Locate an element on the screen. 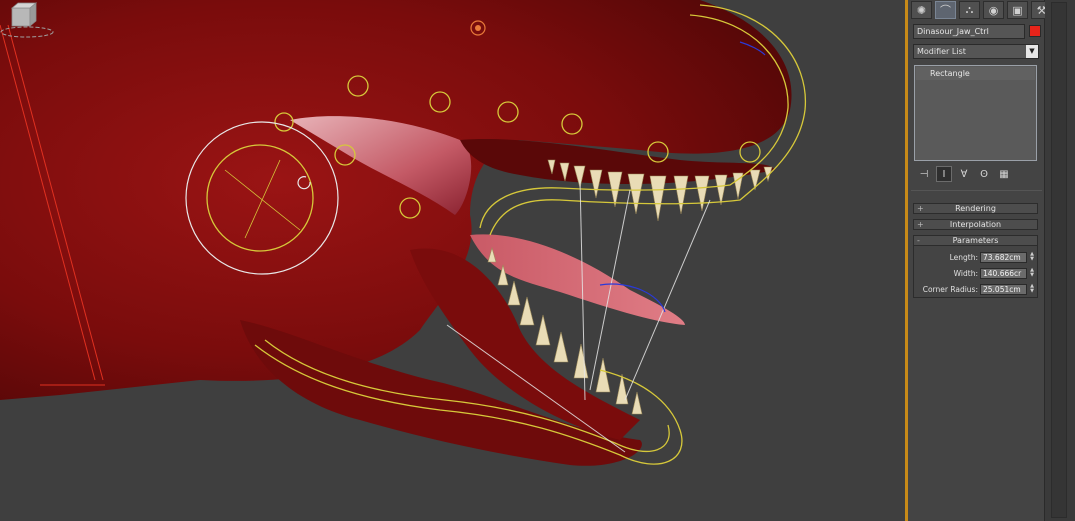 This screenshot has width=1075, height=521. corner-radius-input: 25.051cm is located at coordinates (1003, 289).